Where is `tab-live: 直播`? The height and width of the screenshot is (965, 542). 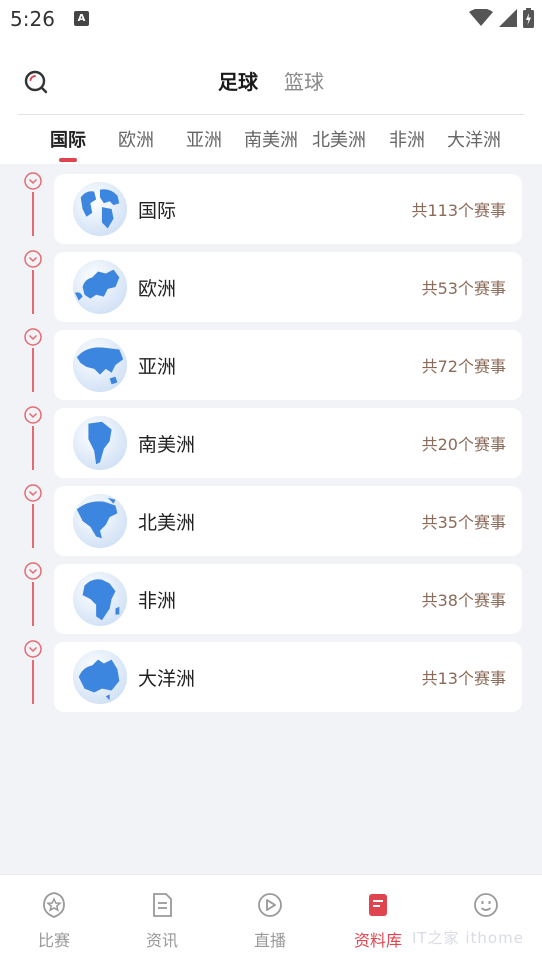 tab-live: 直播 is located at coordinates (270, 920).